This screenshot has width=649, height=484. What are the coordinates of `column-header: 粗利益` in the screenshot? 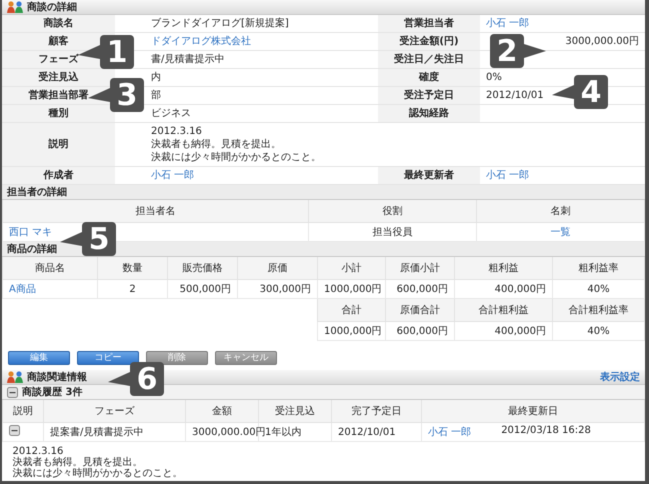 It's located at (503, 268).